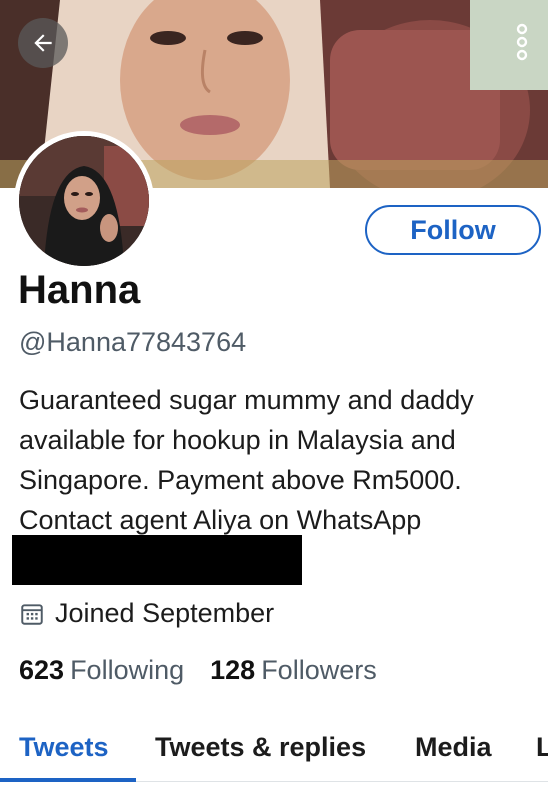 Image resolution: width=548 pixels, height=800 pixels. What do you see at coordinates (233, 670) in the screenshot?
I see `followers-count: 128` at bounding box center [233, 670].